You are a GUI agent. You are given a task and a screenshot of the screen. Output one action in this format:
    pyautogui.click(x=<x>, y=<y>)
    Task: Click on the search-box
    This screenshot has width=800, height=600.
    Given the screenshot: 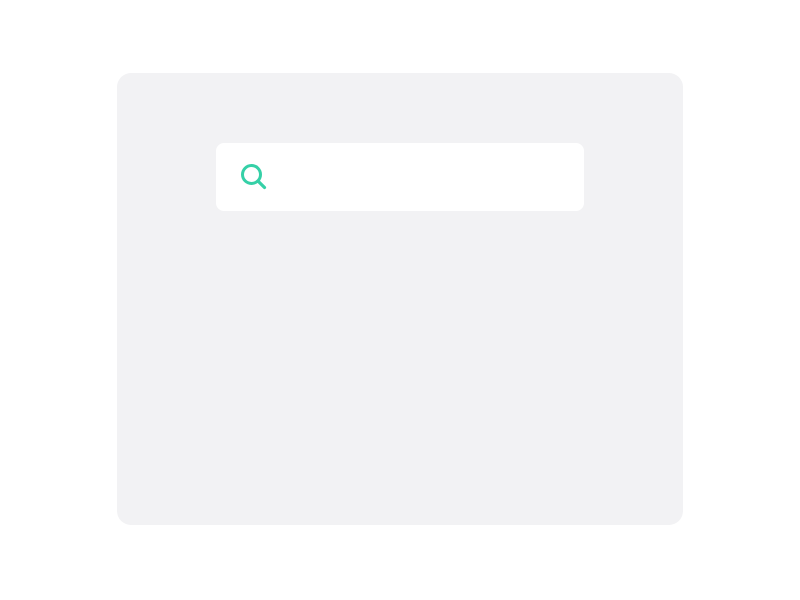 What is the action you would take?
    pyautogui.click(x=400, y=177)
    